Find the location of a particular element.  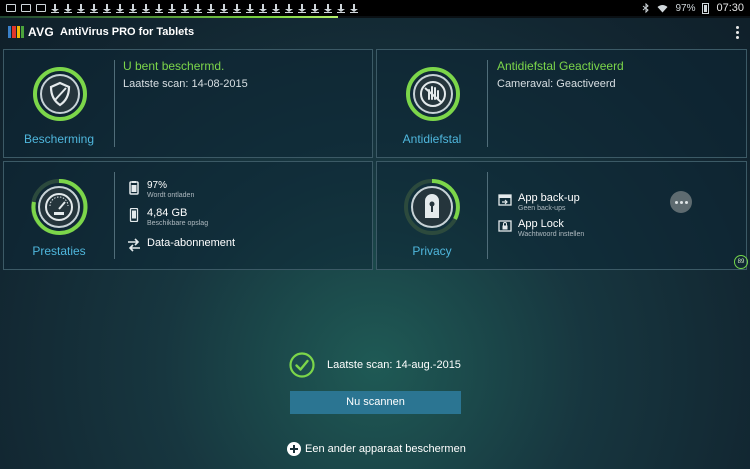

wifi-icon is located at coordinates (662, 8).